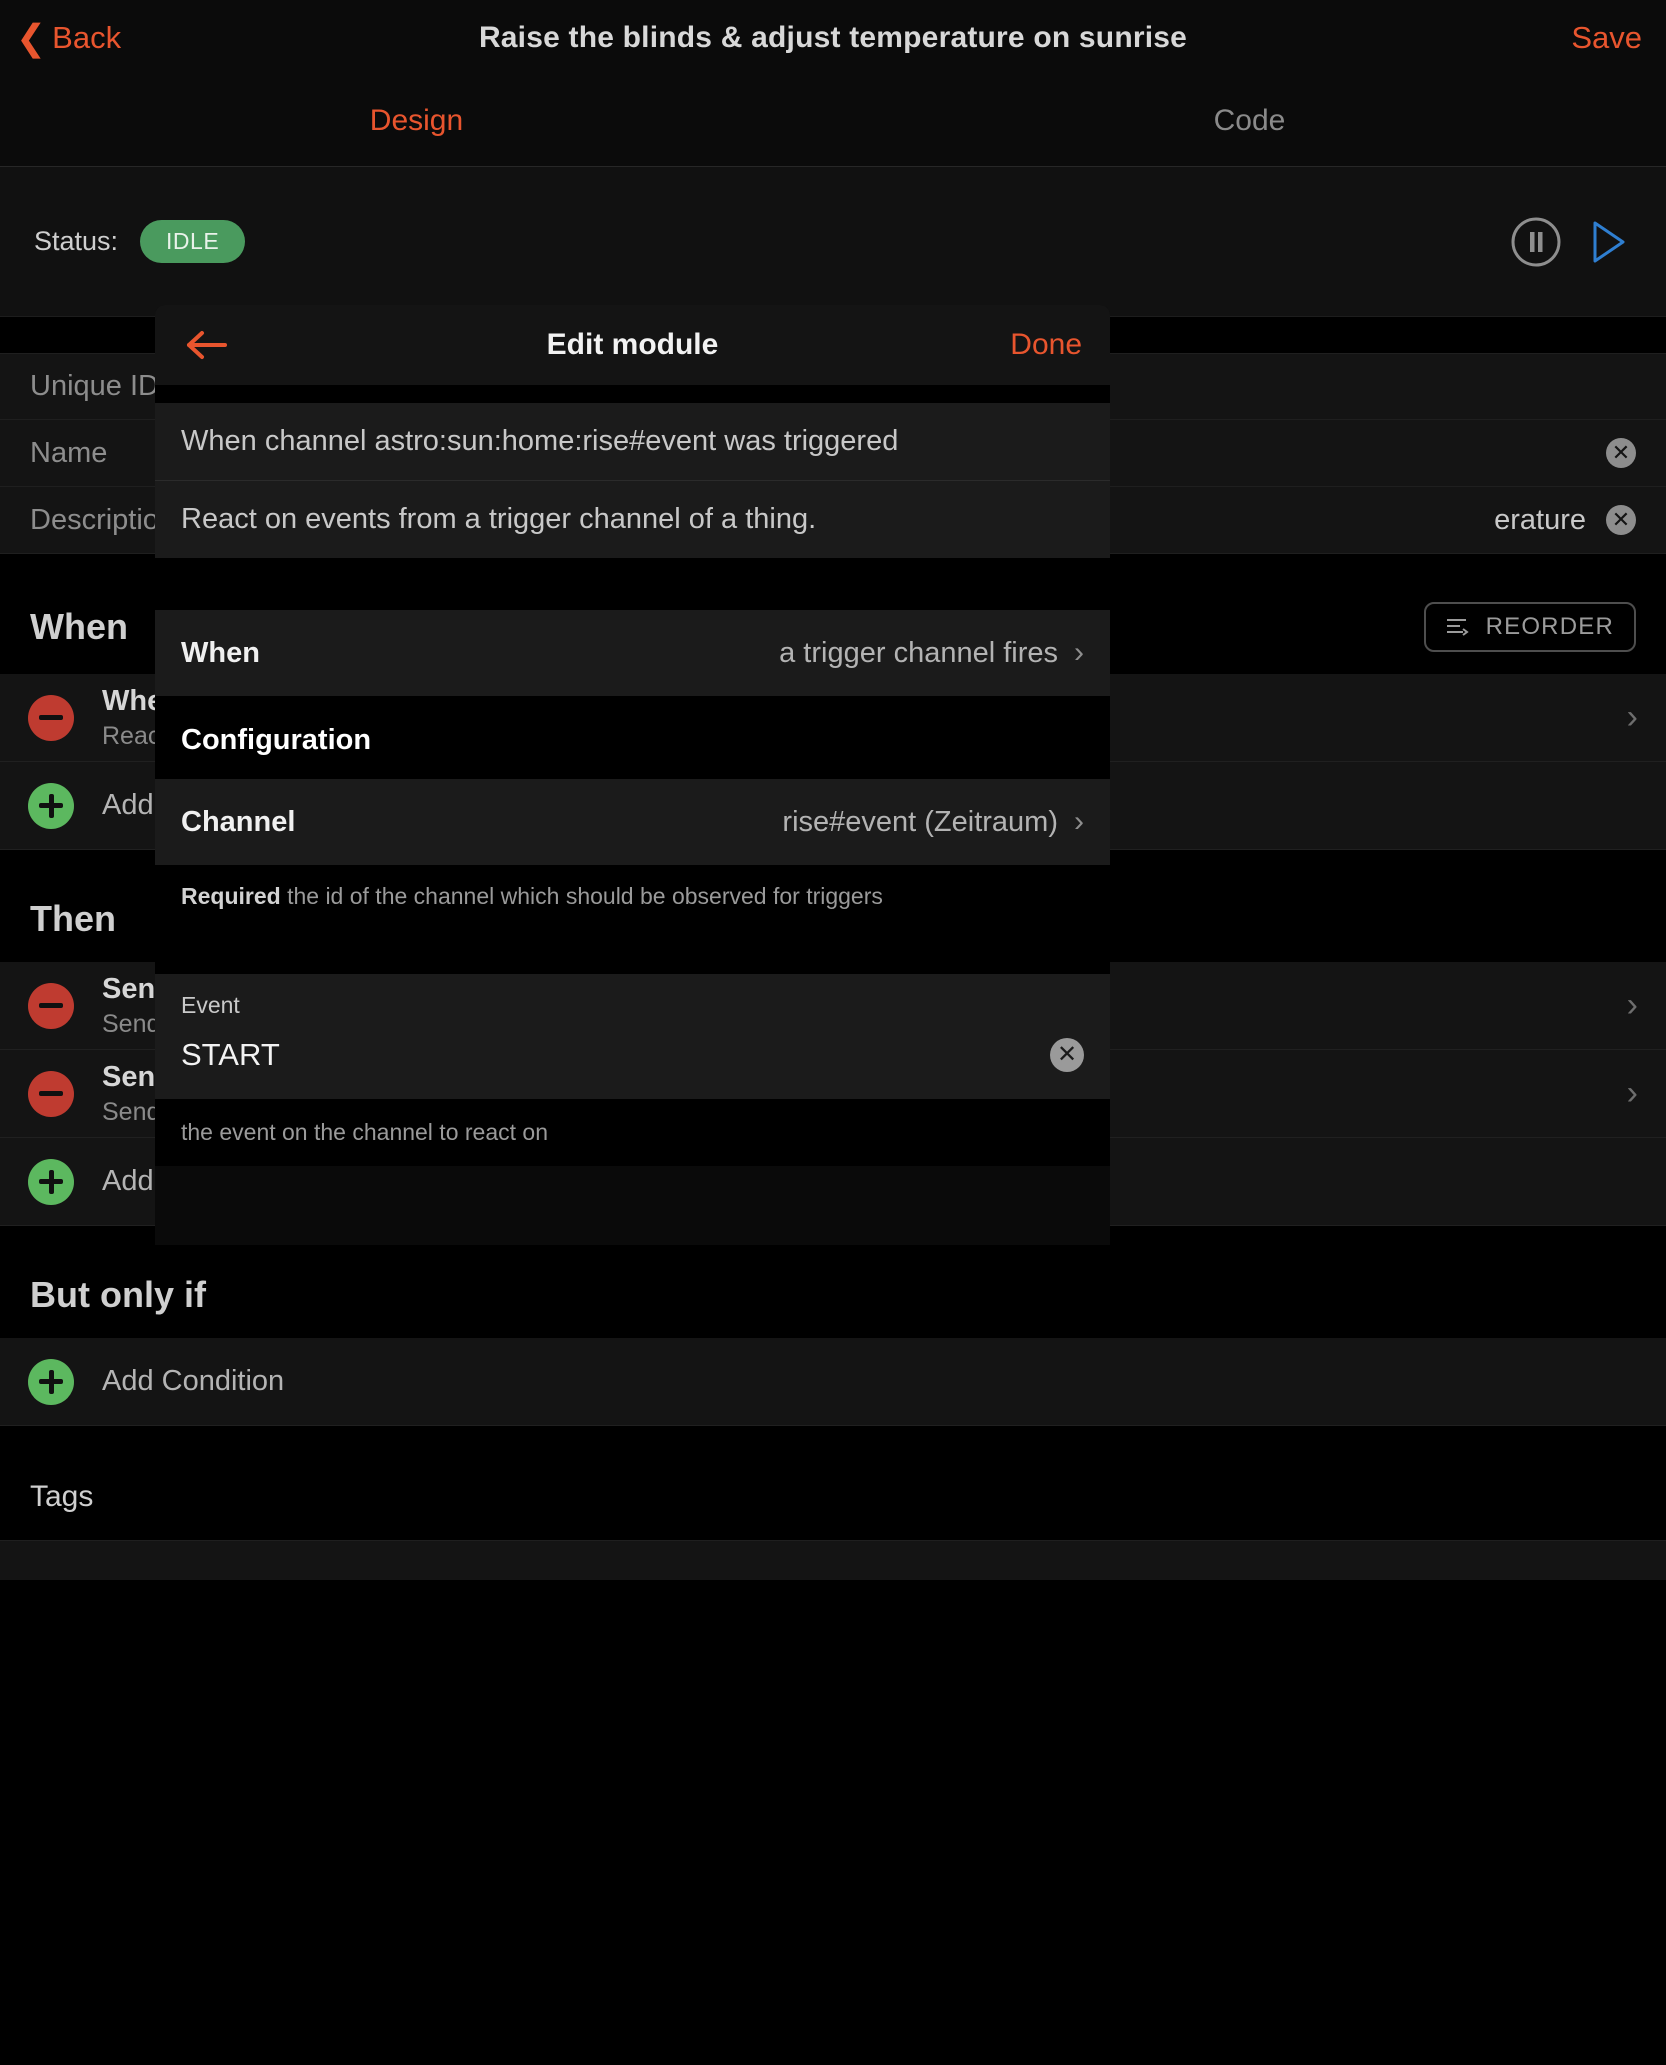 The height and width of the screenshot is (2065, 1666). I want to click on chevron-left-icon: ❮, so click(31, 37).